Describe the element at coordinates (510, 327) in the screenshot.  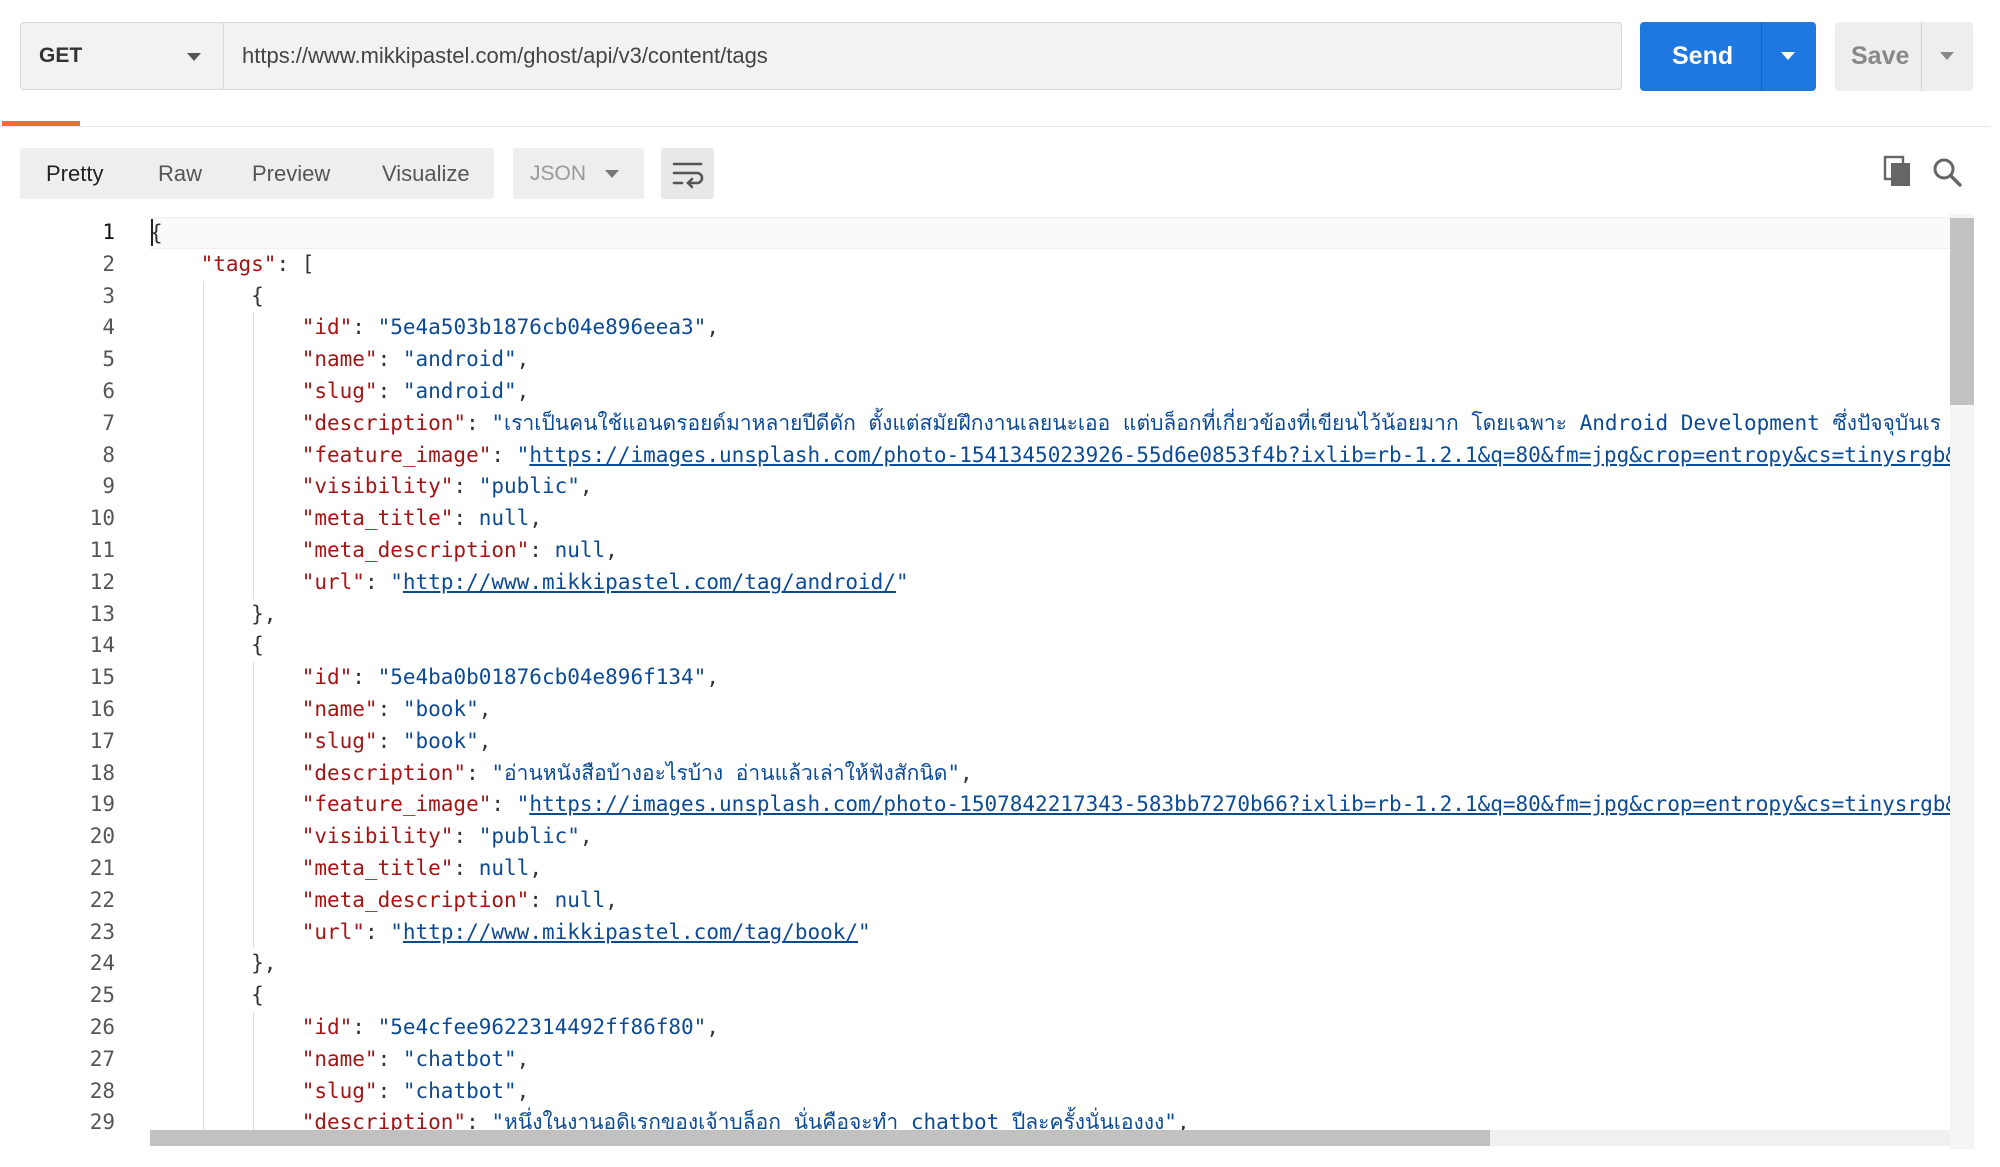
I see `code-line: "id": "5e4a503b1876cb04e896eea3",` at that location.